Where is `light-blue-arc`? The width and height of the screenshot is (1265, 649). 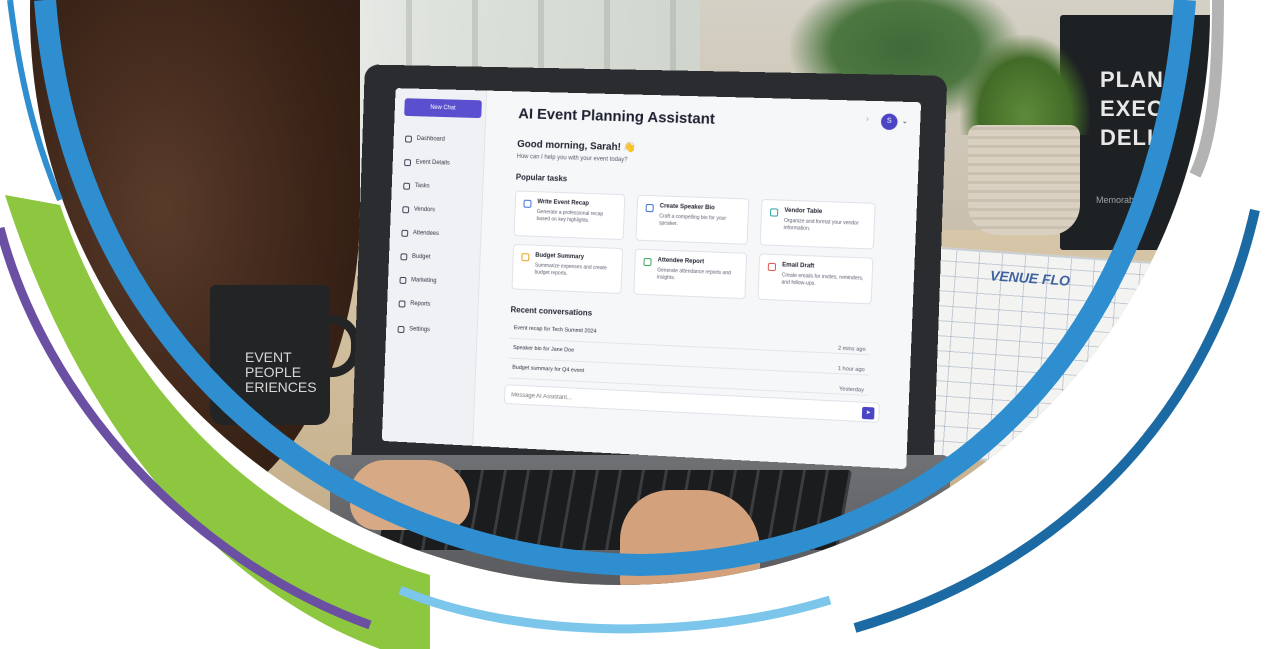
light-blue-arc is located at coordinates (615, 609).